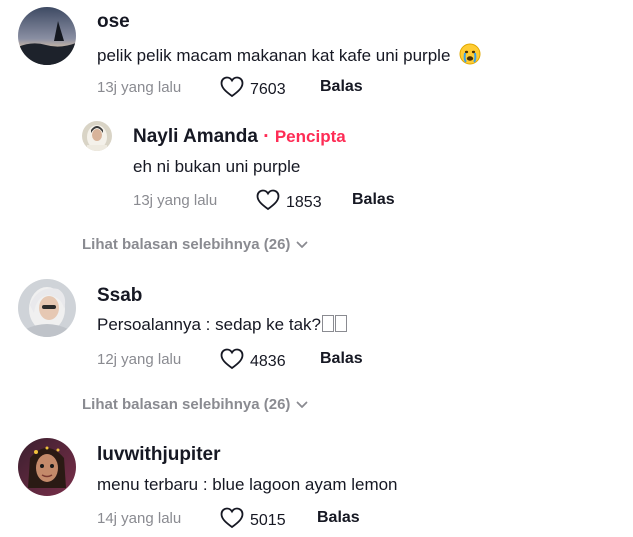 The height and width of the screenshot is (537, 633). I want to click on comment-username: luvwithjupiter, so click(159, 455).